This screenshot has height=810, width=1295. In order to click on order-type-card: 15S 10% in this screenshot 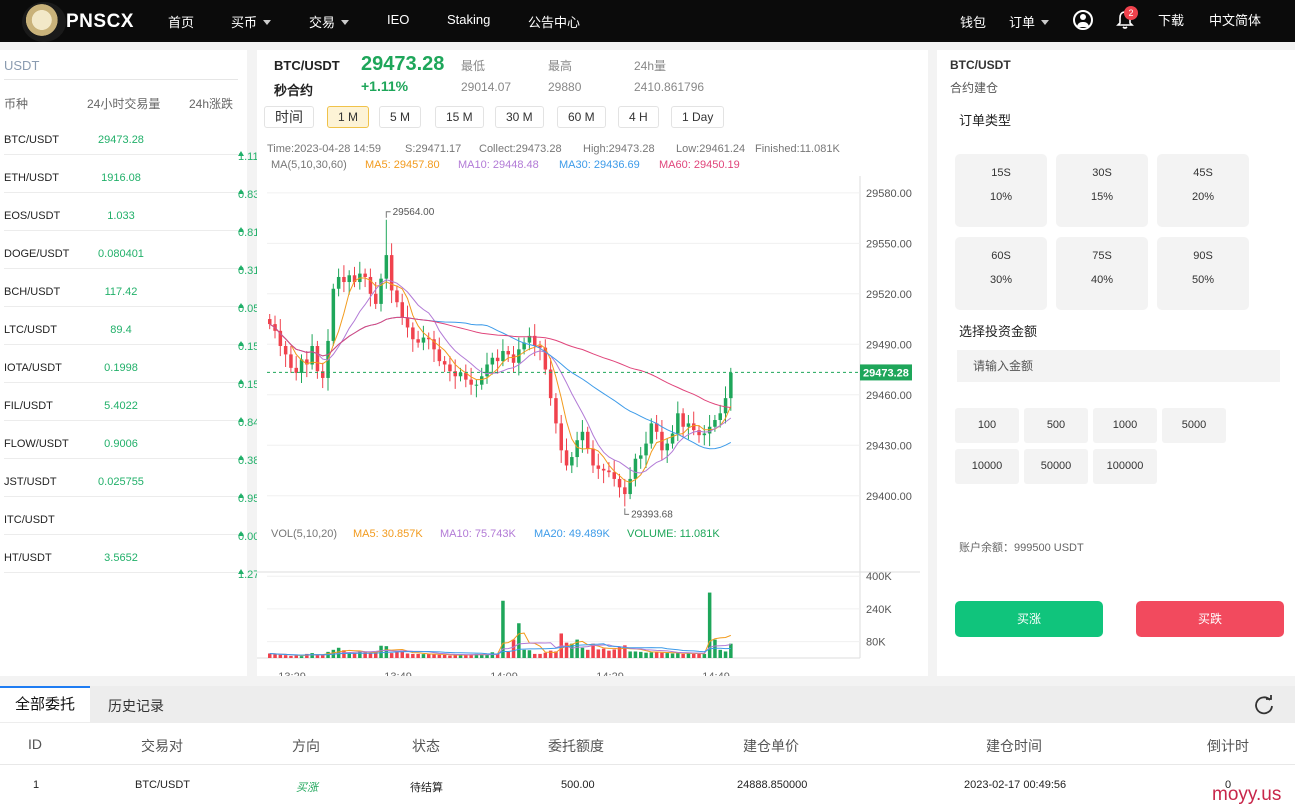, I will do `click(1001, 190)`.